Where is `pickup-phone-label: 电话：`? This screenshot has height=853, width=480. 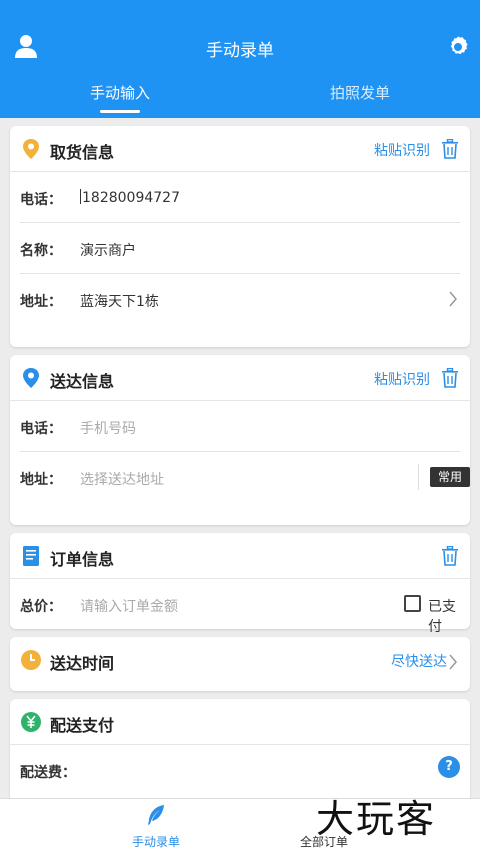
pickup-phone-label: 电话： is located at coordinates (41, 200).